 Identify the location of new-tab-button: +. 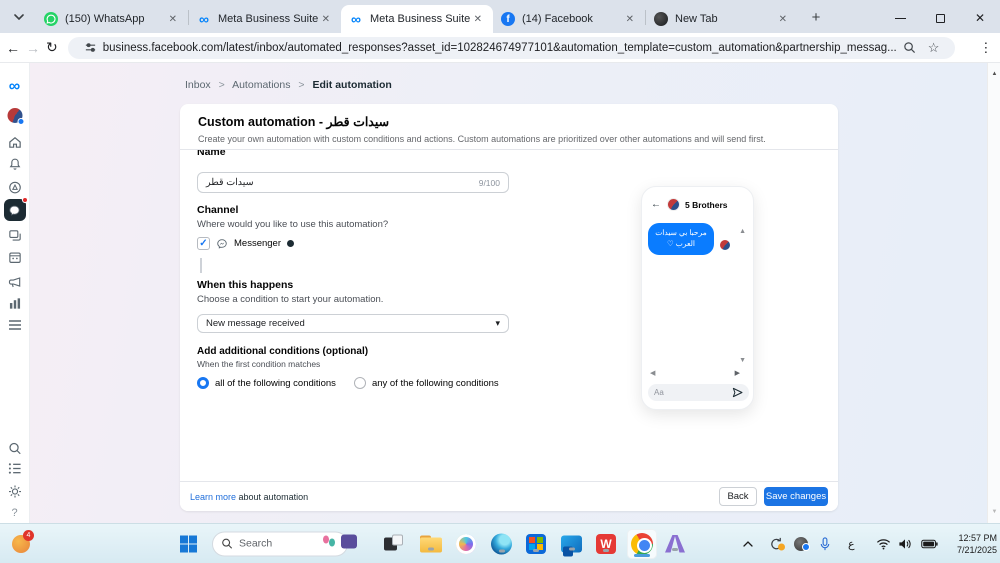
(816, 17).